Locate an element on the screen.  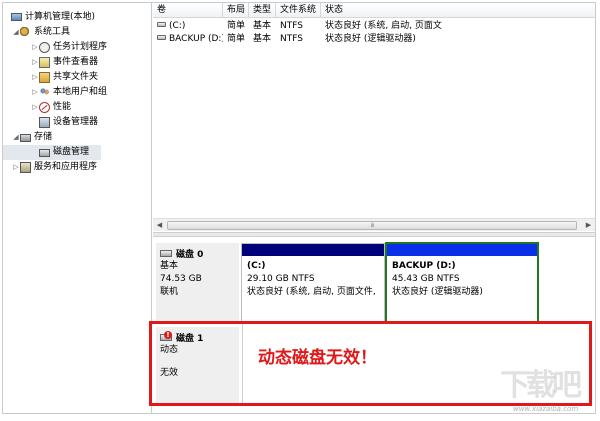
partition-status: 状态良好 (系统, 启动, 页面文件, 活 is located at coordinates (313, 292).